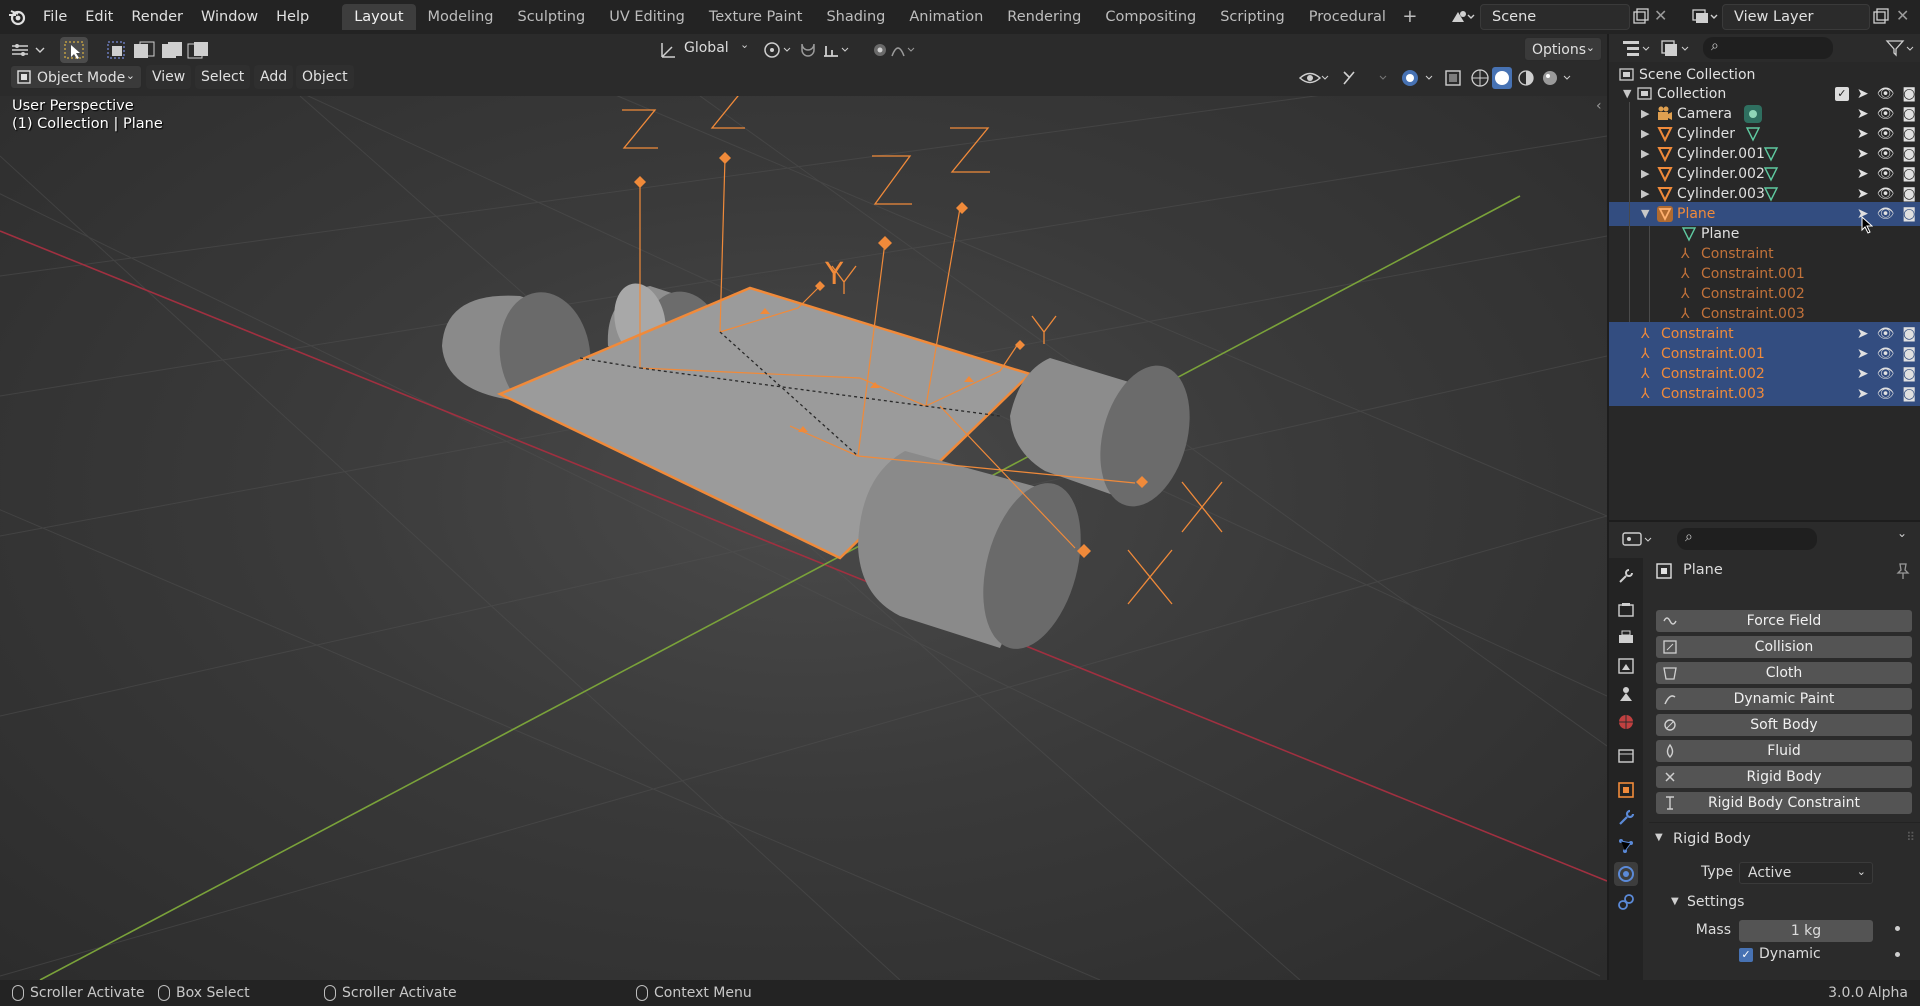 The width and height of the screenshot is (1920, 1006). What do you see at coordinates (1689, 537) in the screenshot?
I see `search-icon: ⌕` at bounding box center [1689, 537].